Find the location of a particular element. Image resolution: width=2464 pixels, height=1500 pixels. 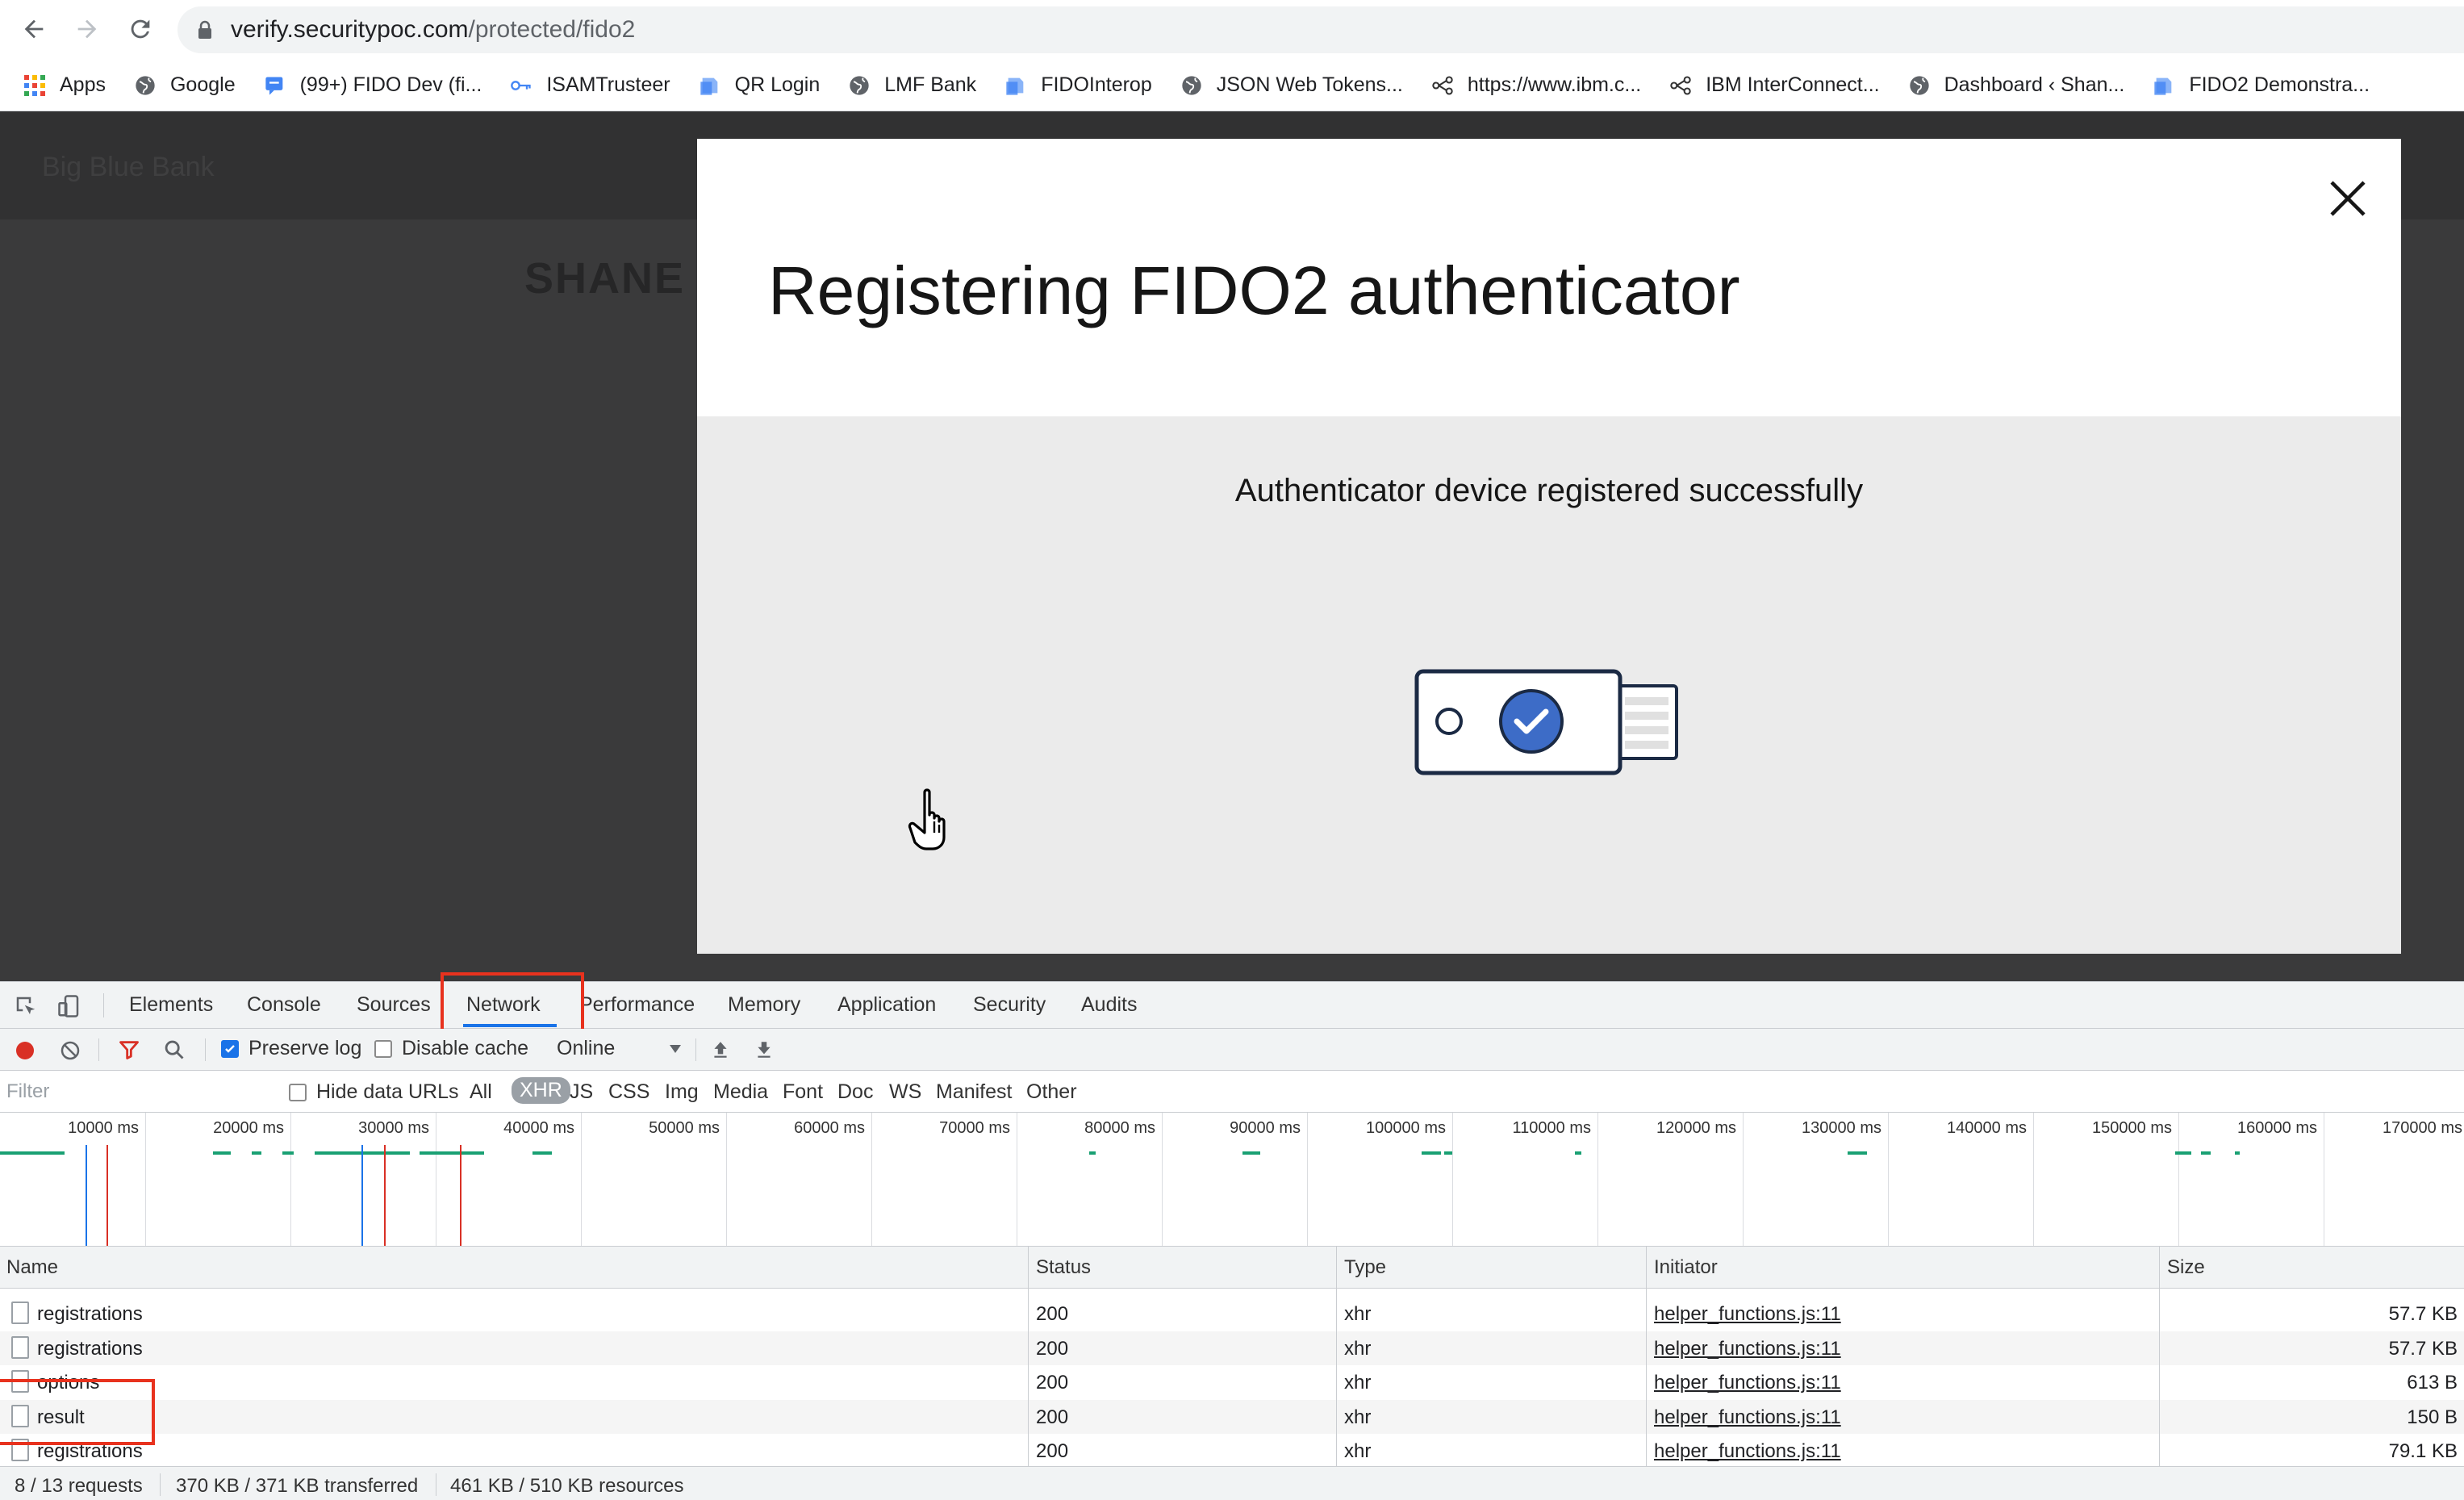

inspect-icon is located at coordinates (25, 1005).